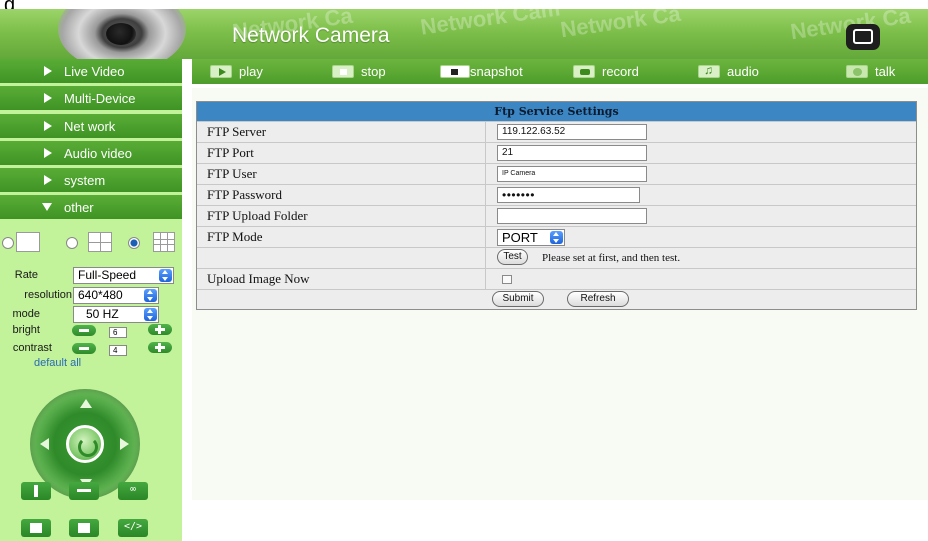  I want to click on fullscreen-button, so click(863, 37).